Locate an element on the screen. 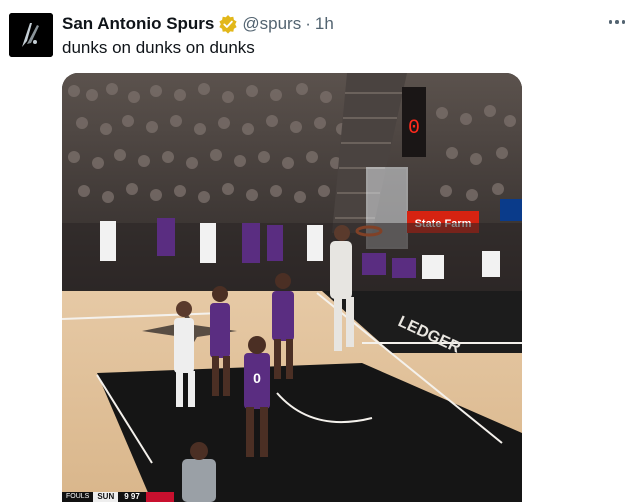 Image resolution: width=640 pixels, height=502 pixels. tweet-text: dunks on dunks on dunks is located at coordinates (158, 47).